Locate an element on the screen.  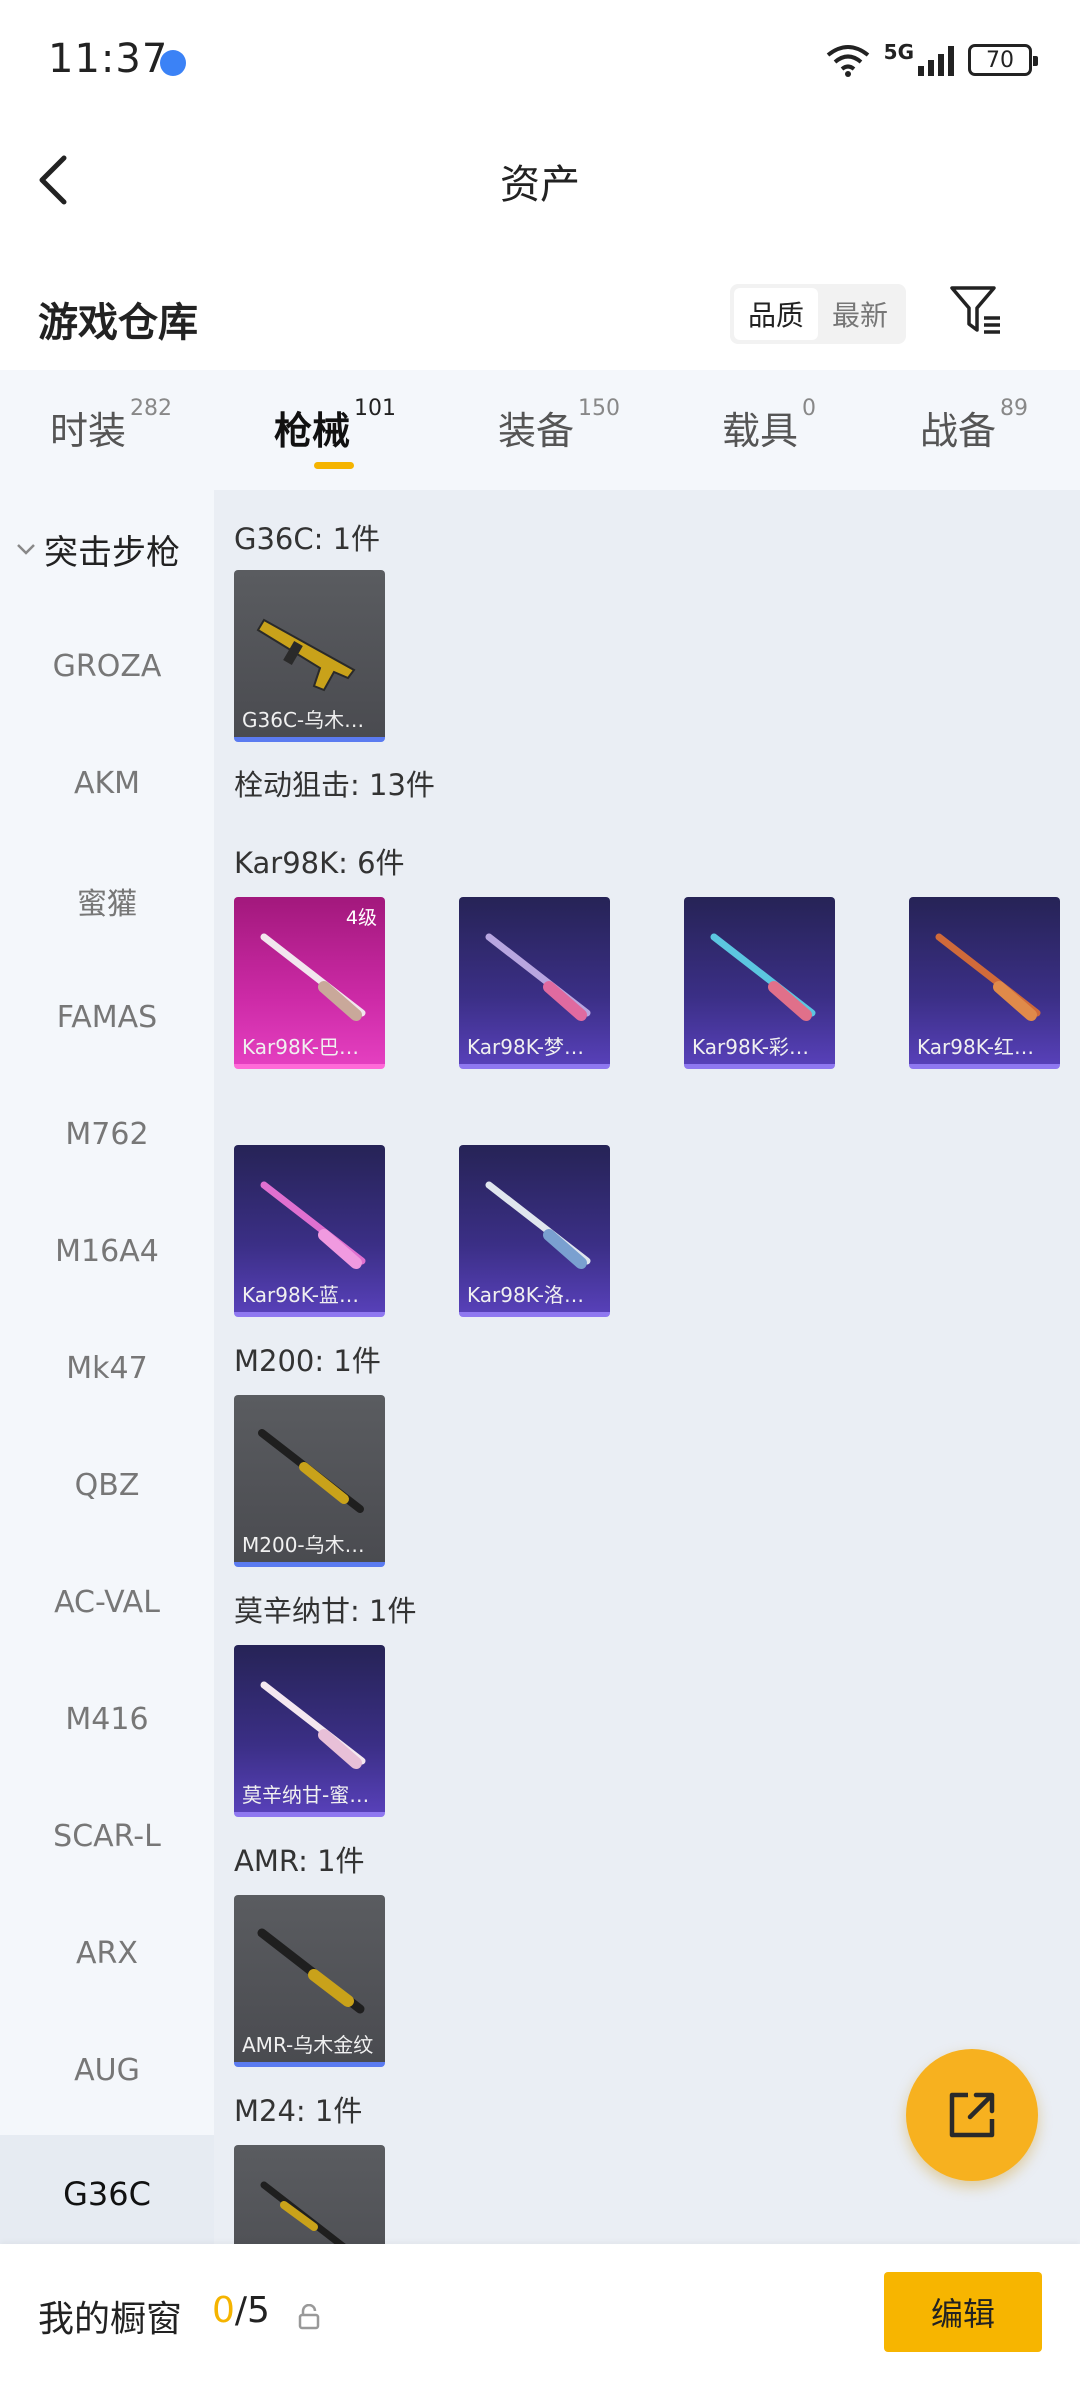
tab-vehicles: 载具0 is located at coordinates (769, 425).